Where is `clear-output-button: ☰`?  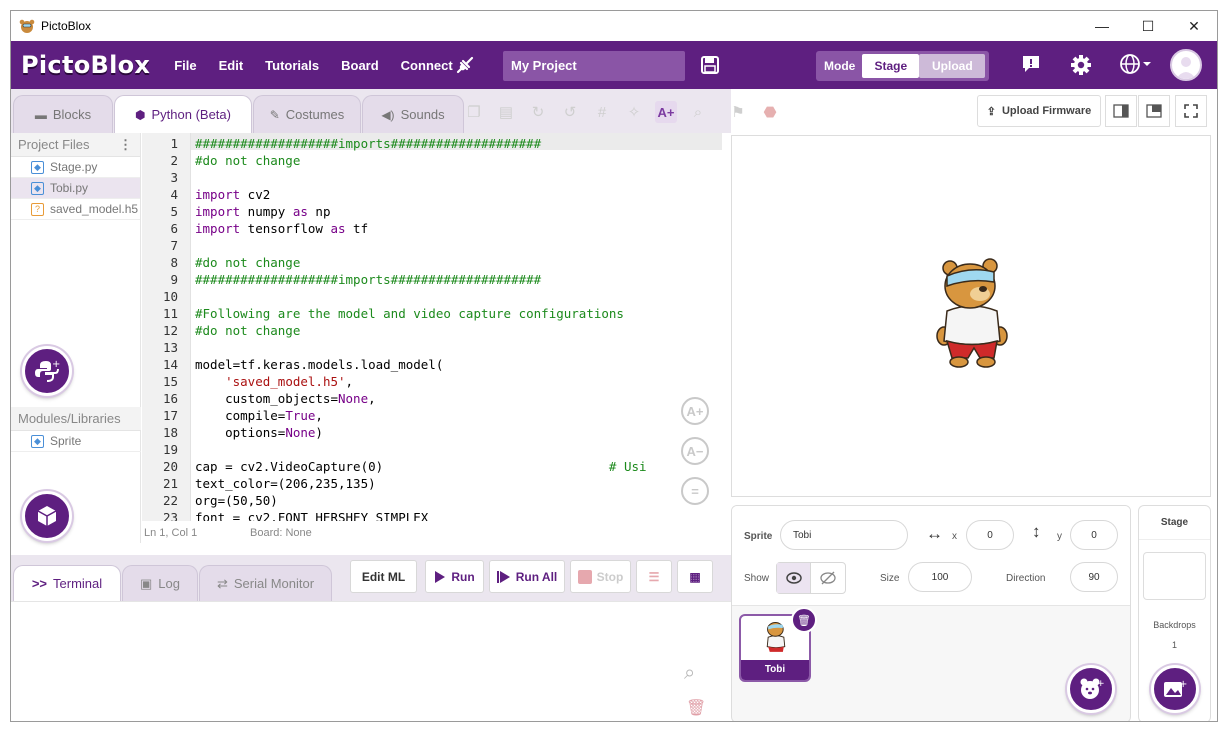 clear-output-button: ☰ is located at coordinates (654, 576).